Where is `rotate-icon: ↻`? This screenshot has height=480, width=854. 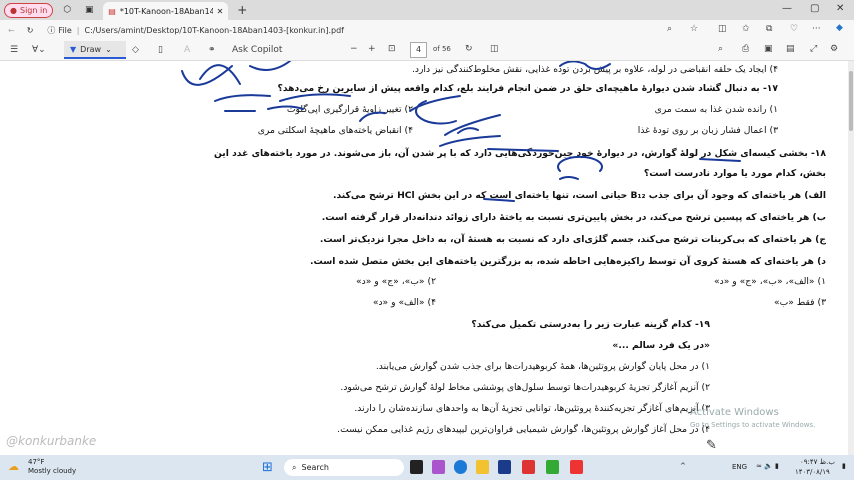
rotate-icon: ↻ is located at coordinates (469, 49).